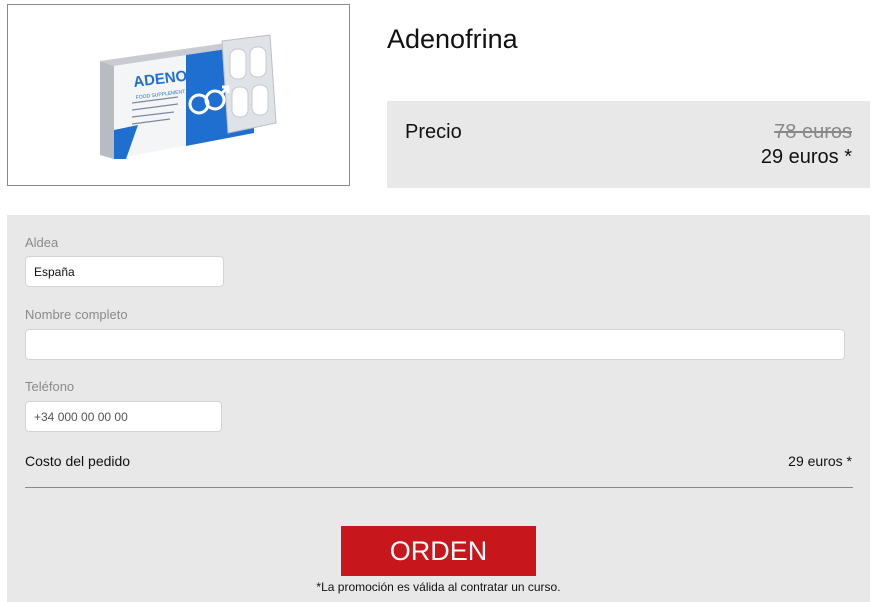 The height and width of the screenshot is (602, 877). I want to click on name-label: Nombre completo, so click(76, 314).